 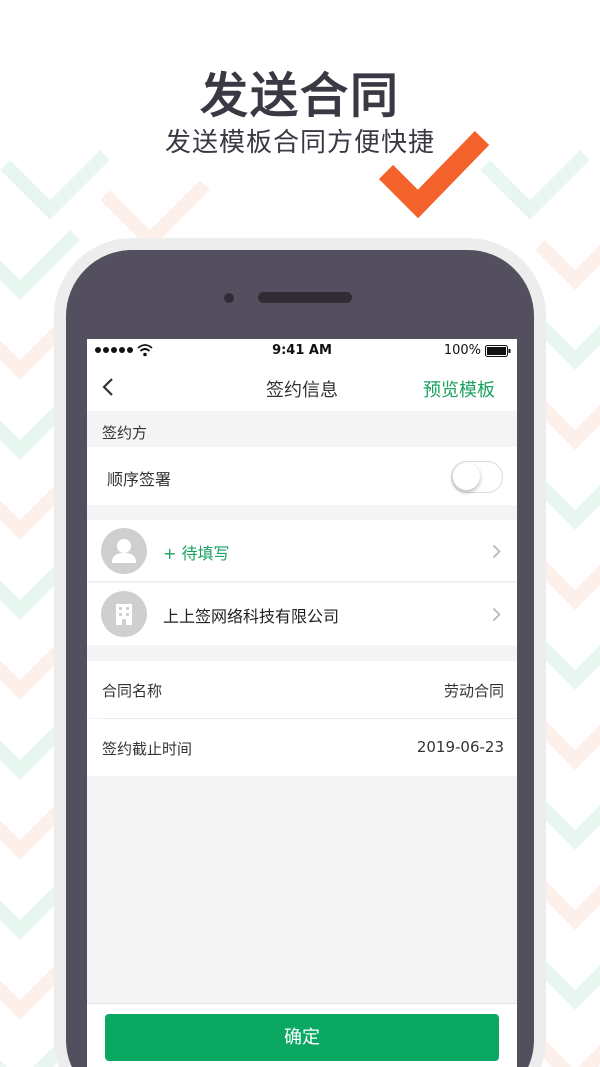 I want to click on signing-deadline-label: 签约截止时间, so click(x=147, y=749).